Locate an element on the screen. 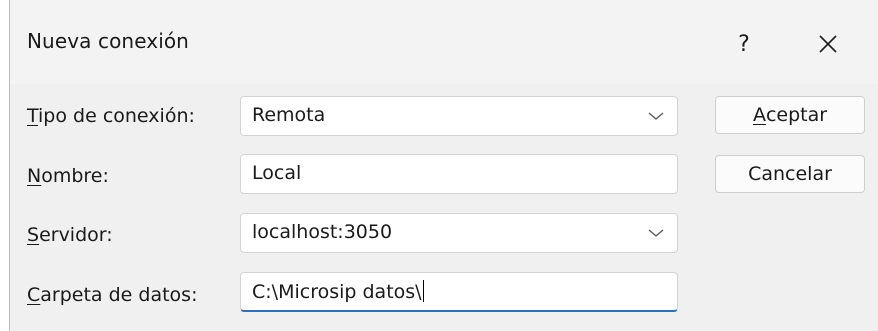 This screenshot has width=878, height=331. close-button is located at coordinates (828, 44).